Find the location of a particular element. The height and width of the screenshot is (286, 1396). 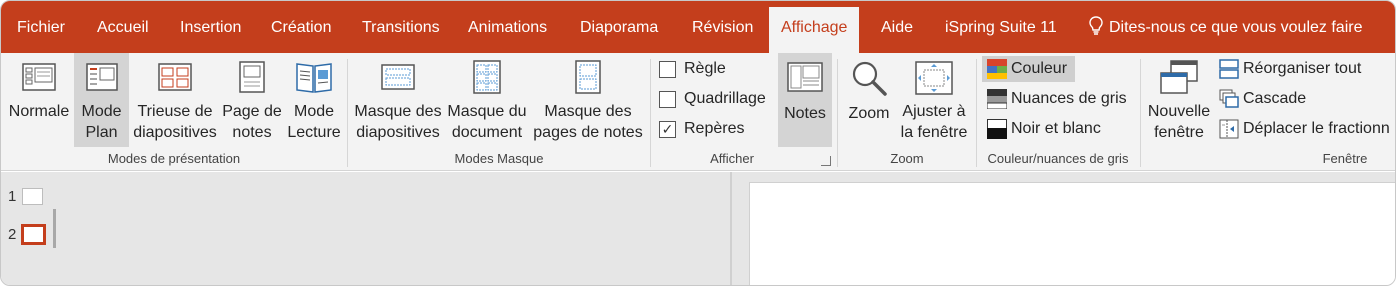

guides-label: Repères is located at coordinates (714, 128).